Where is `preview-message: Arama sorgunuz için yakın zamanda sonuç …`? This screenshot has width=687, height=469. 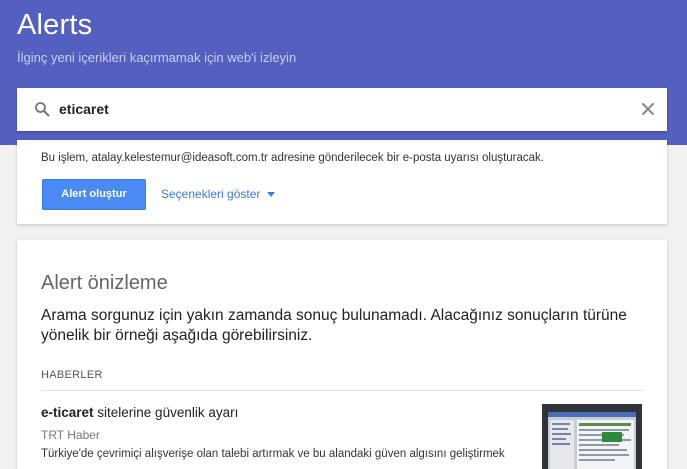
preview-message: Arama sorgunuz için yakın zamanda sonuç … is located at coordinates (334, 325).